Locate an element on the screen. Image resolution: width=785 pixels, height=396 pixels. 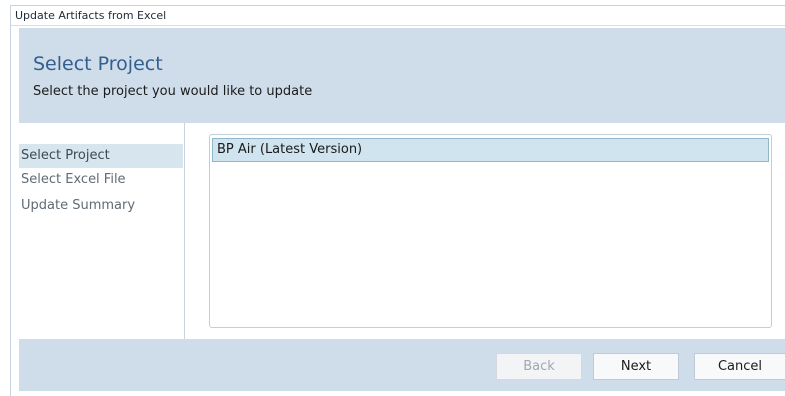
step-update-summary: Update Summary is located at coordinates (101, 206).